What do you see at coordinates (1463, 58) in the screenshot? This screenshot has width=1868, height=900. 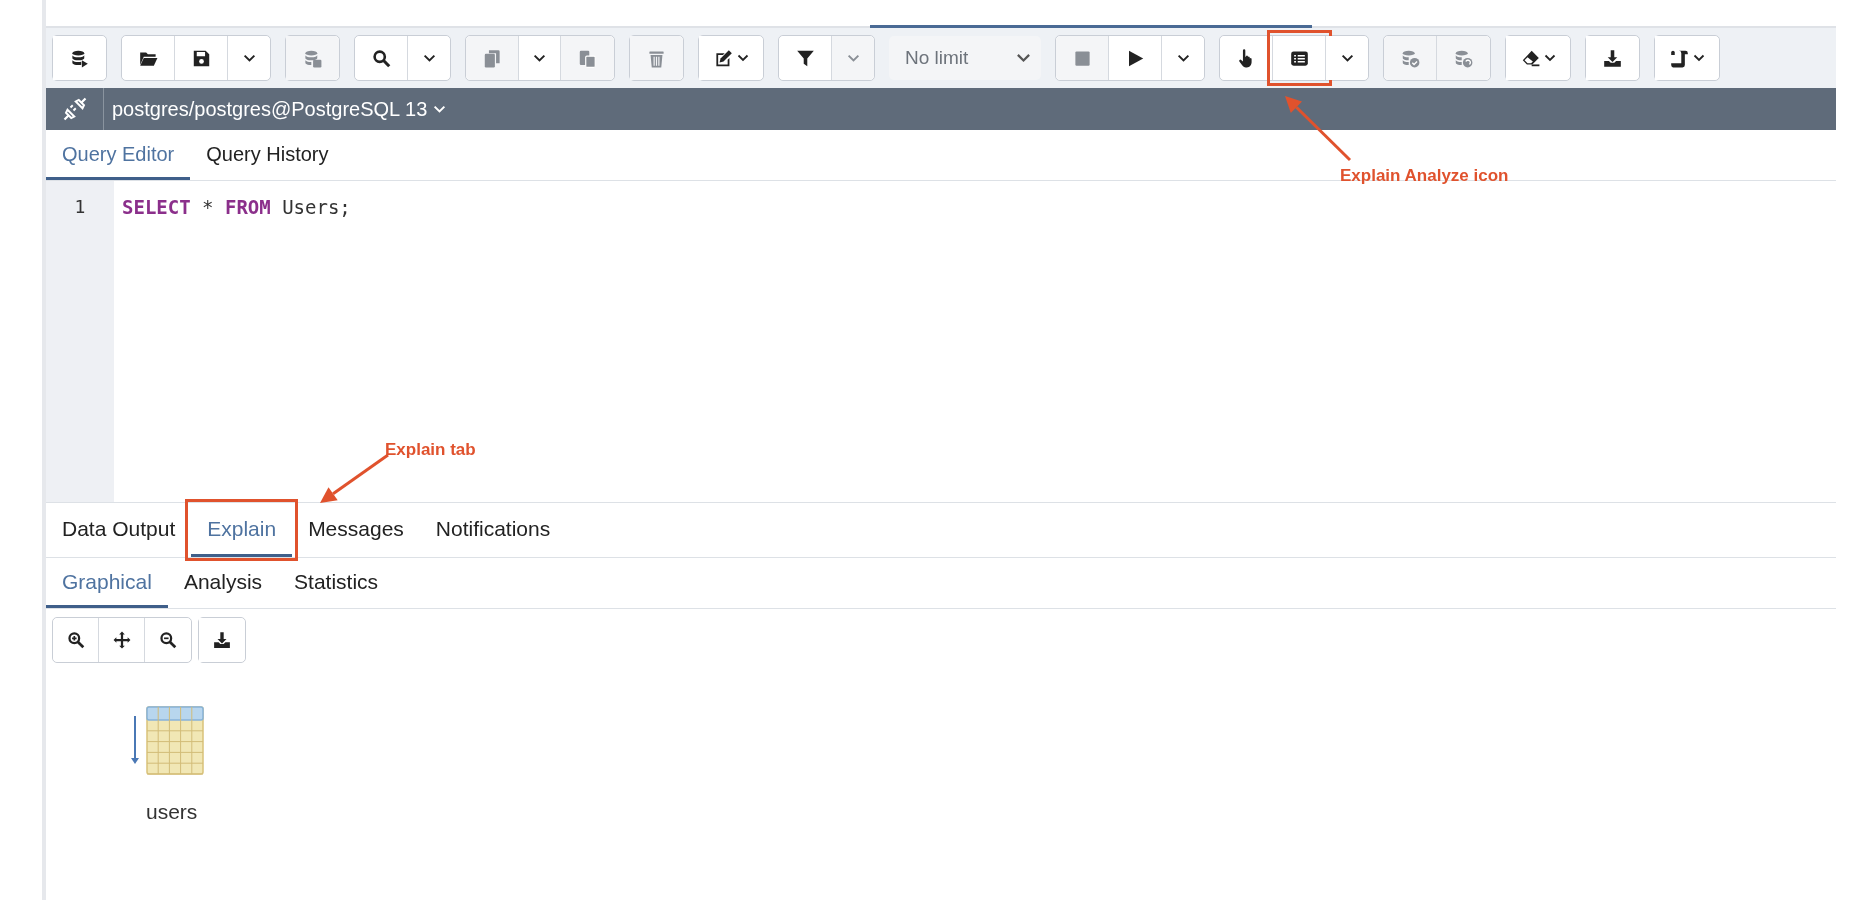 I see `database-undo-icon` at bounding box center [1463, 58].